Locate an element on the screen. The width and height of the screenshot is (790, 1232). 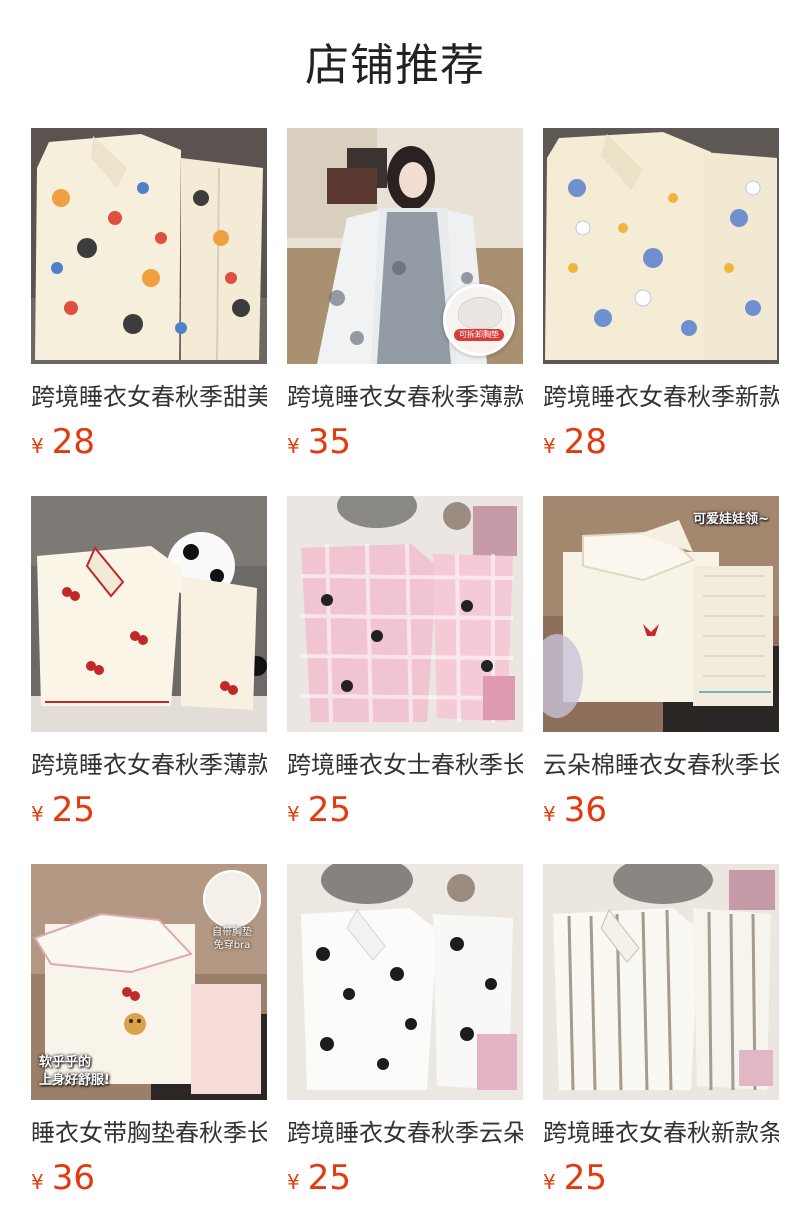
overlay-caption-line: 软乎乎的 is located at coordinates (65, 1062).